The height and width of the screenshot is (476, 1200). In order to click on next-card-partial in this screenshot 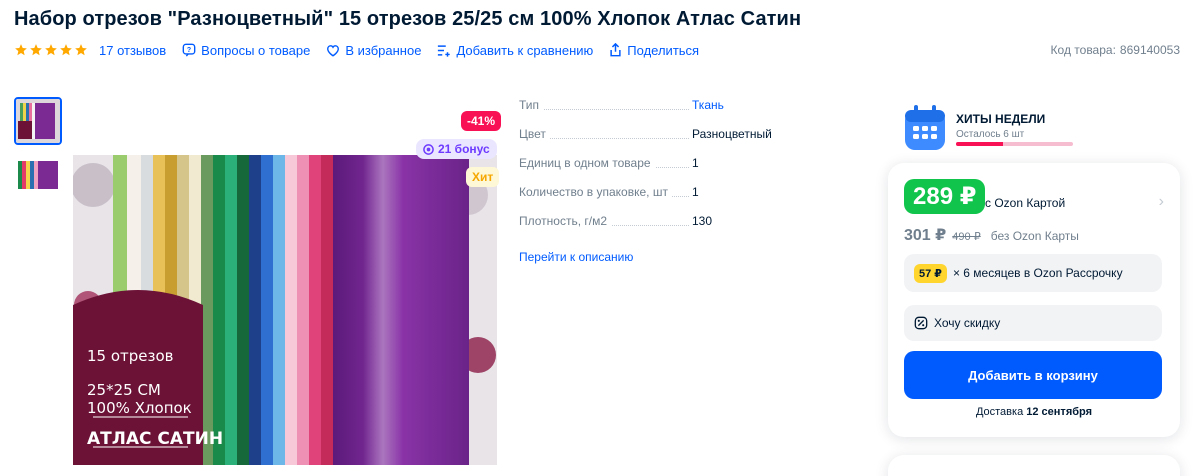, I will do `click(1034, 465)`.